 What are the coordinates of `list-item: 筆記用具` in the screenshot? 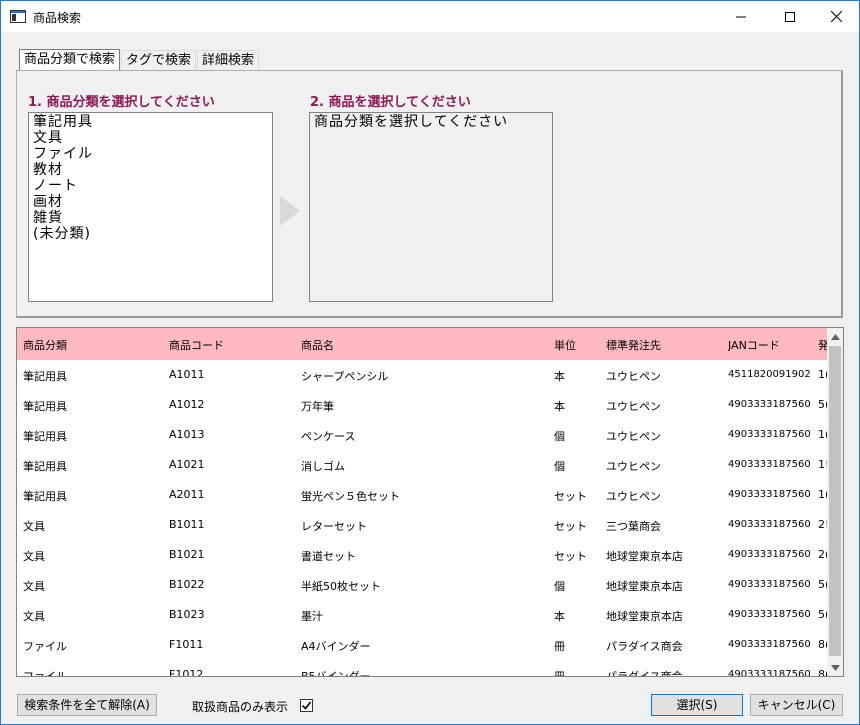 It's located at (150, 122).